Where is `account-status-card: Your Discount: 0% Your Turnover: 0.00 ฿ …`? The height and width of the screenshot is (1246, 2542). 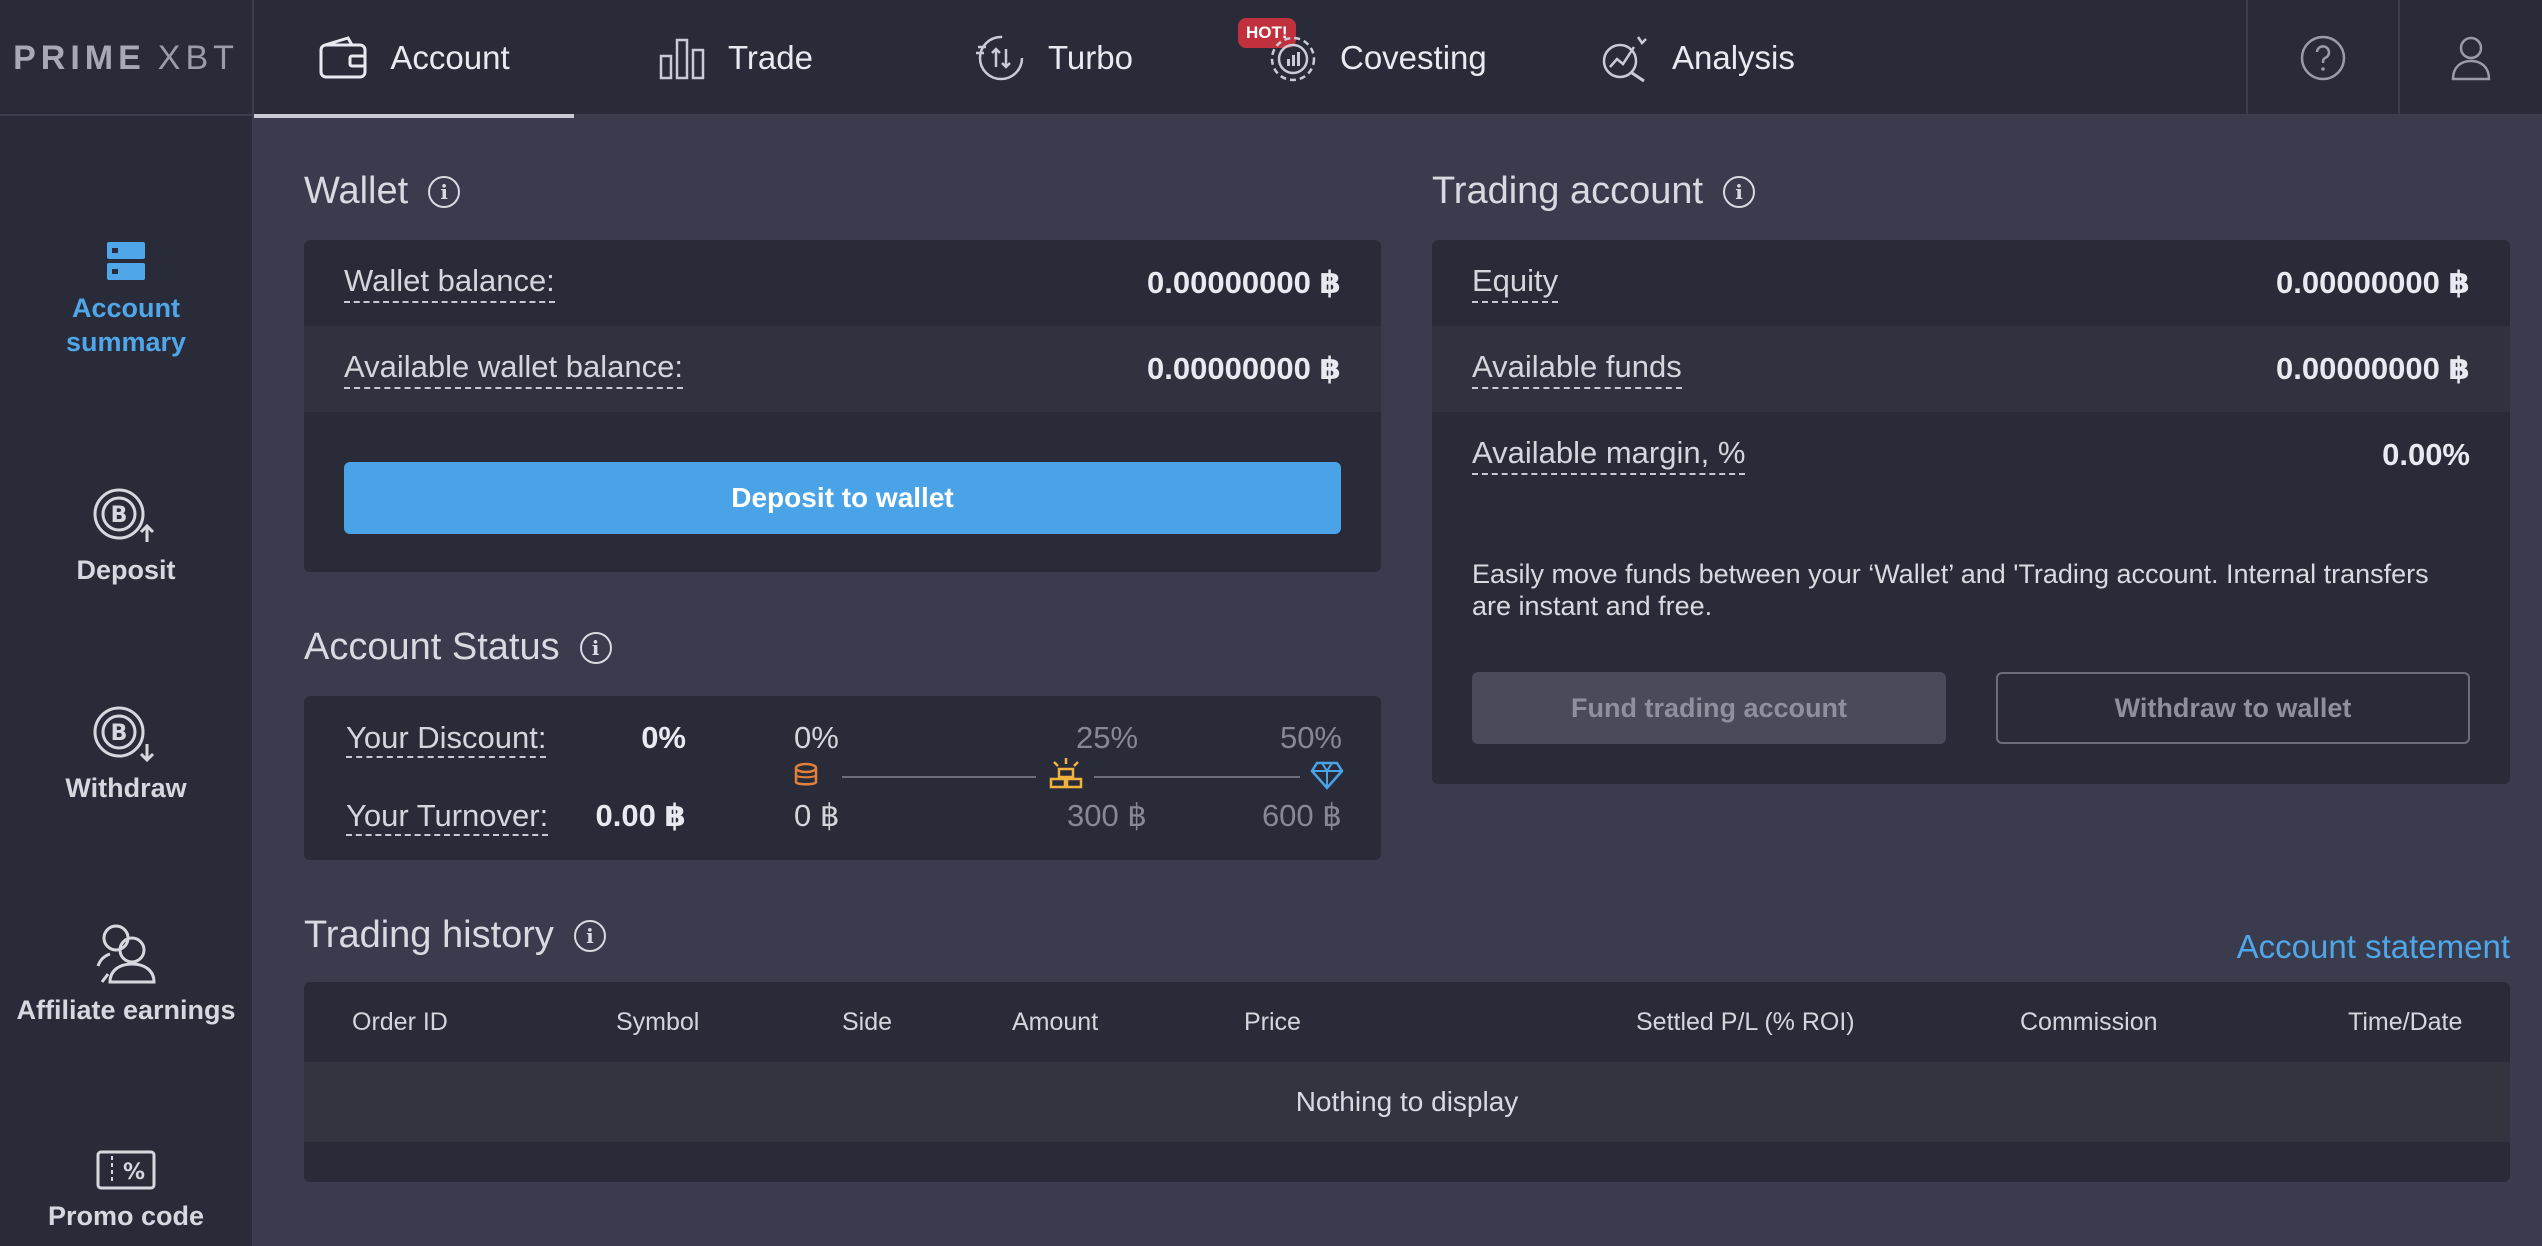
account-status-card: Your Discount: 0% Your Turnover: 0.00 ฿ … is located at coordinates (842, 778).